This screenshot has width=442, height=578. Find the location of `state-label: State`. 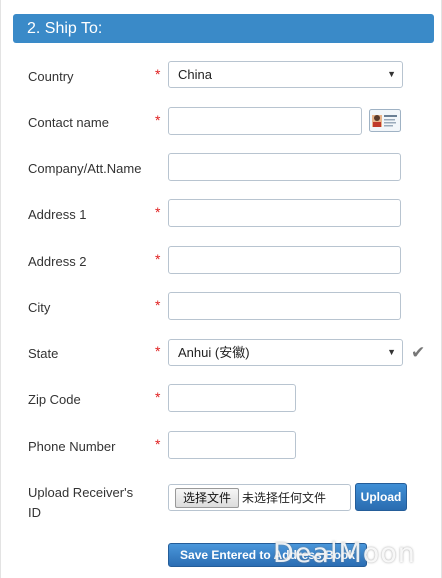

state-label: State is located at coordinates (43, 353).